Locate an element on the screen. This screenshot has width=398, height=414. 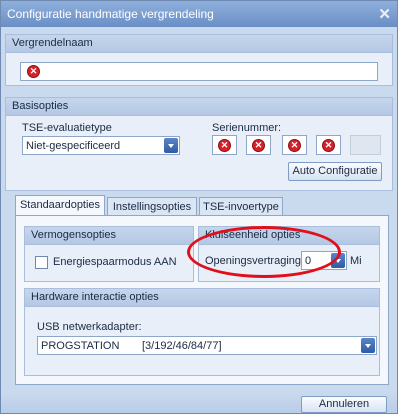
energy-saving-label: Energiespaarmodus AAN is located at coordinates (115, 262).